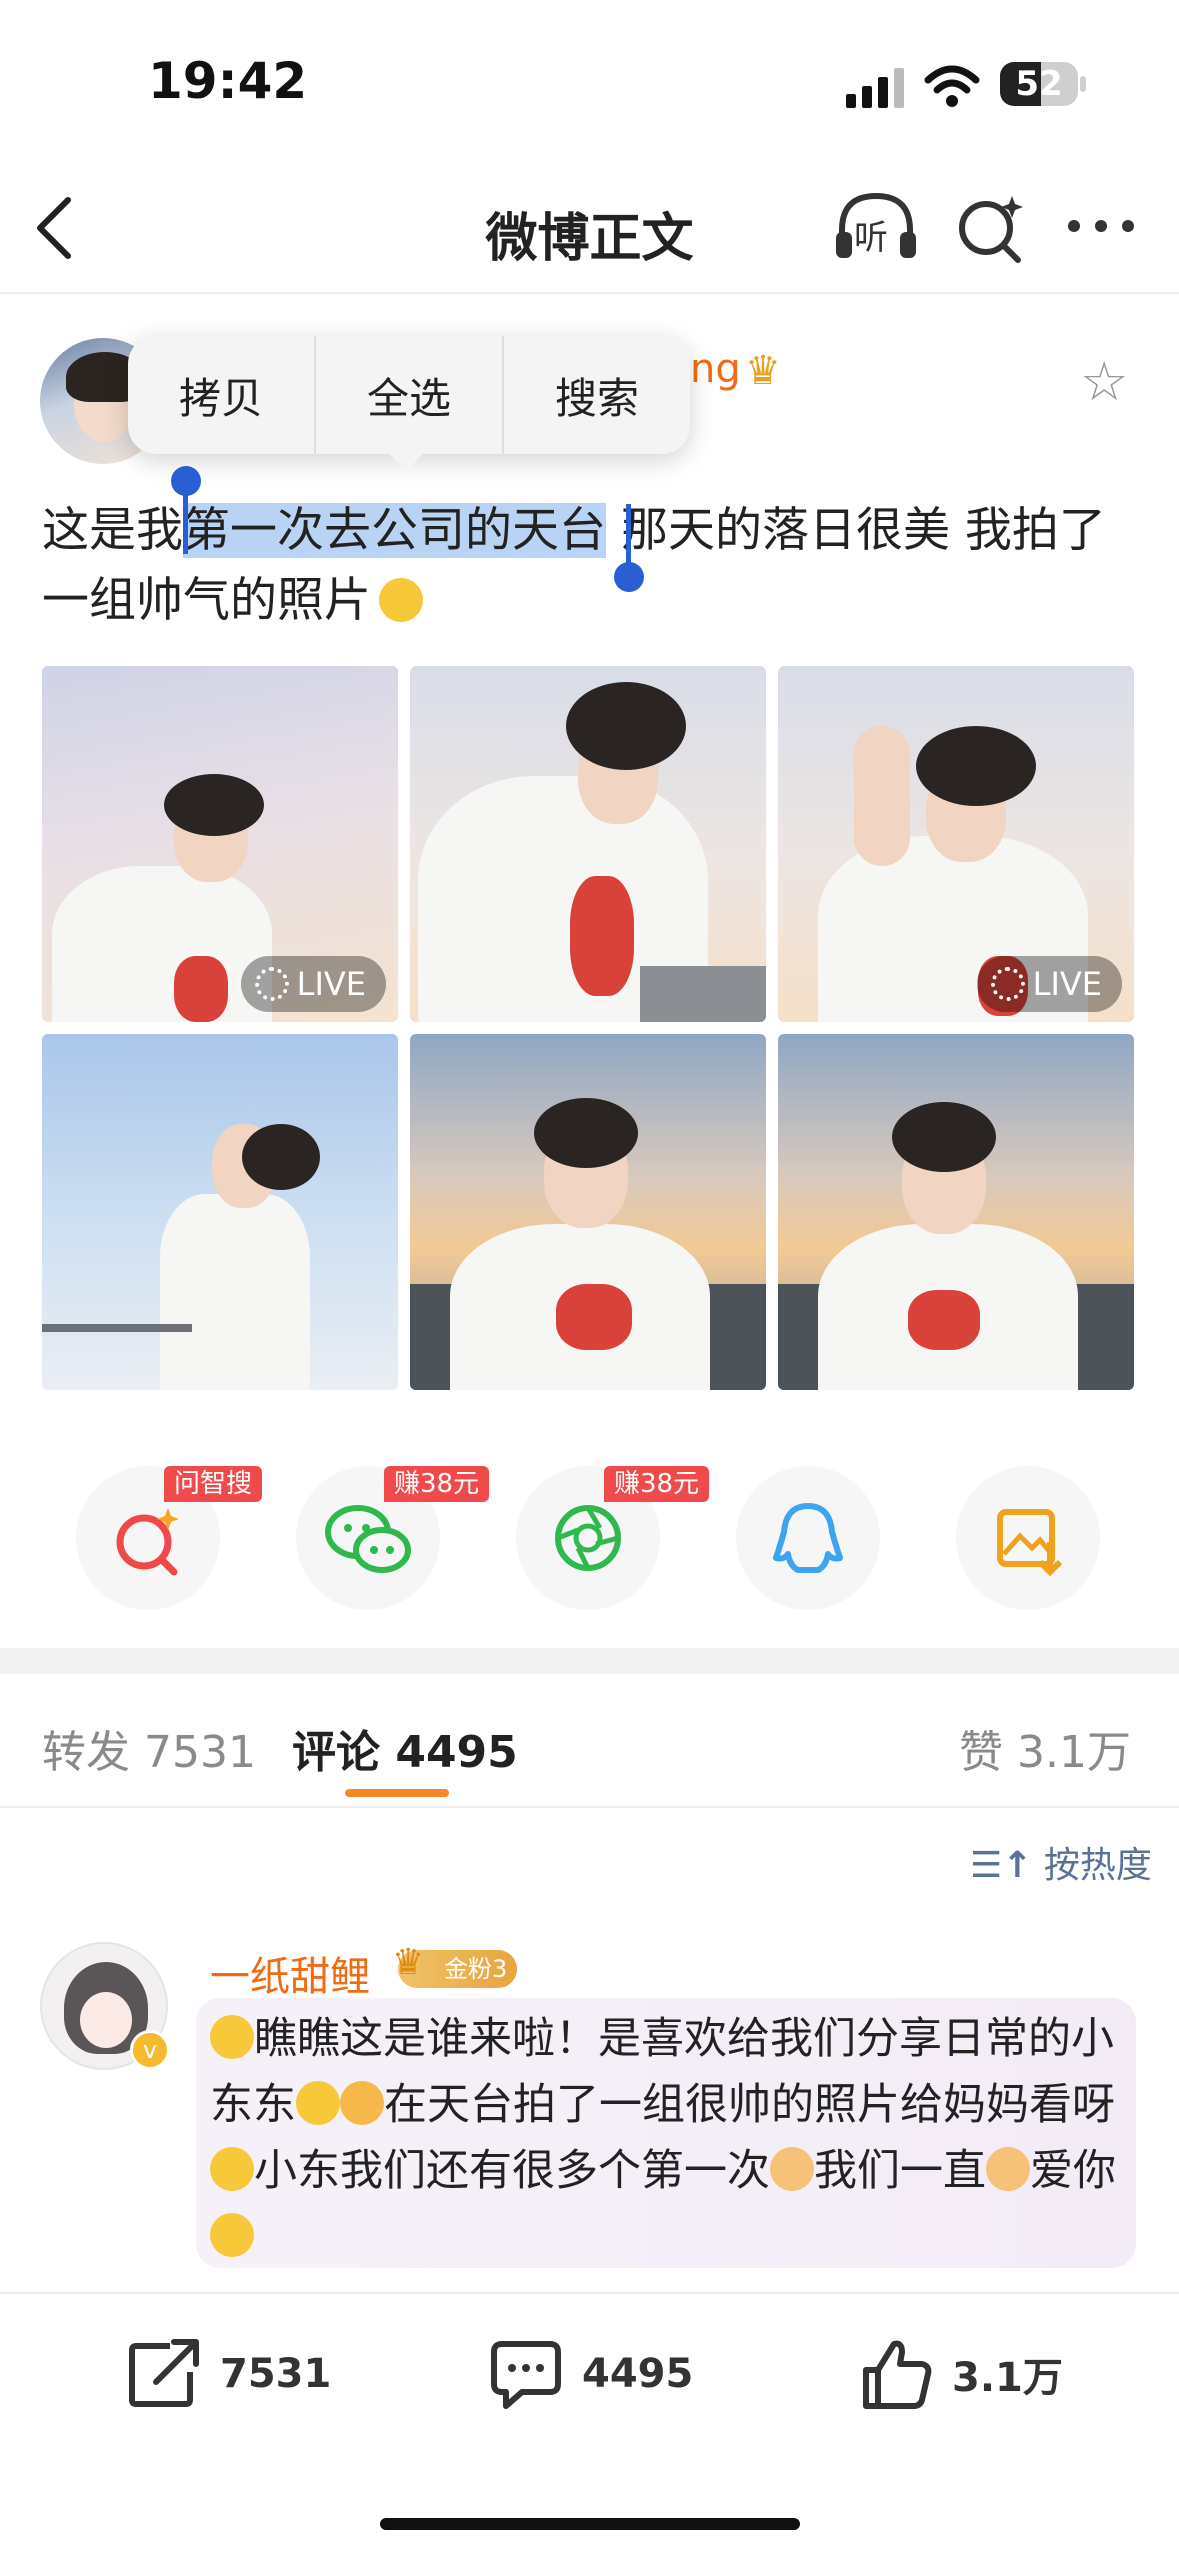 The height and width of the screenshot is (2556, 1179). Describe the element at coordinates (763, 371) in the screenshot. I see `vip-crown-icon: ♛` at that location.